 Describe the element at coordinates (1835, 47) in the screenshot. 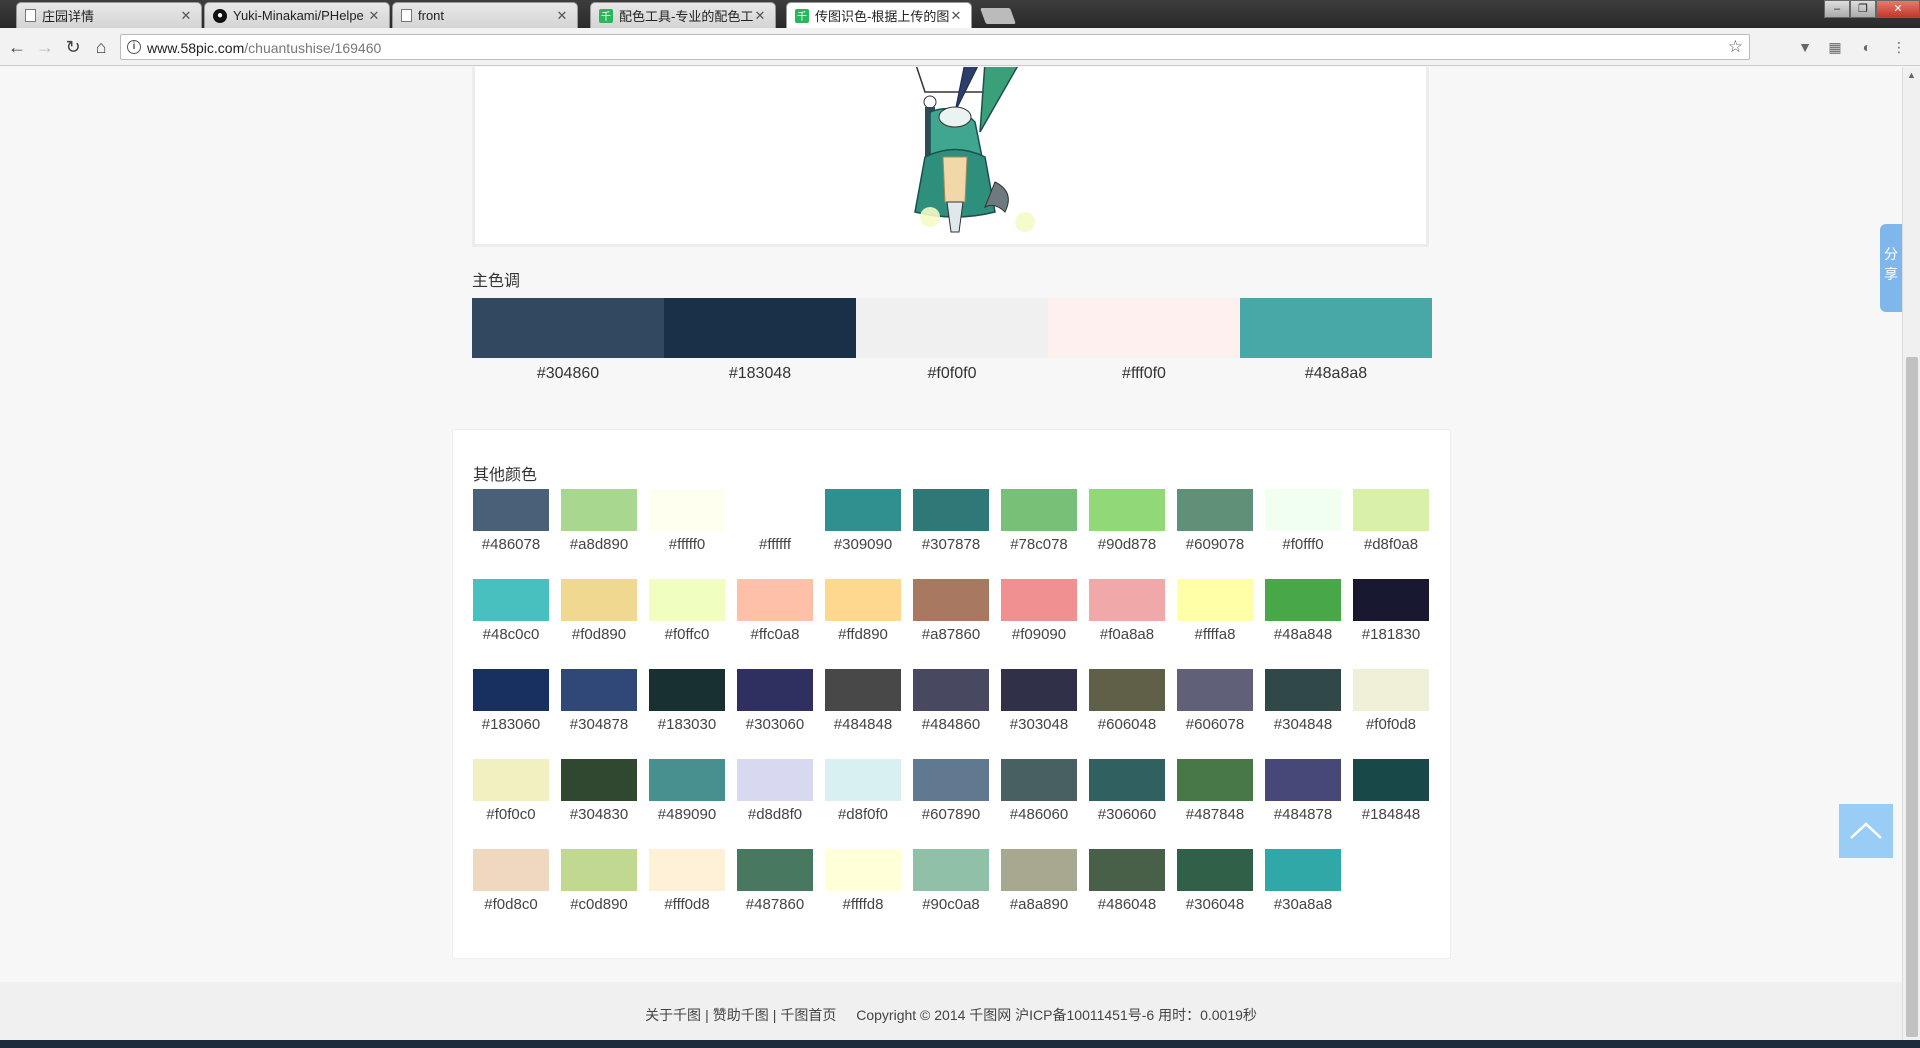

I see `qr-code-icon: ▦` at that location.